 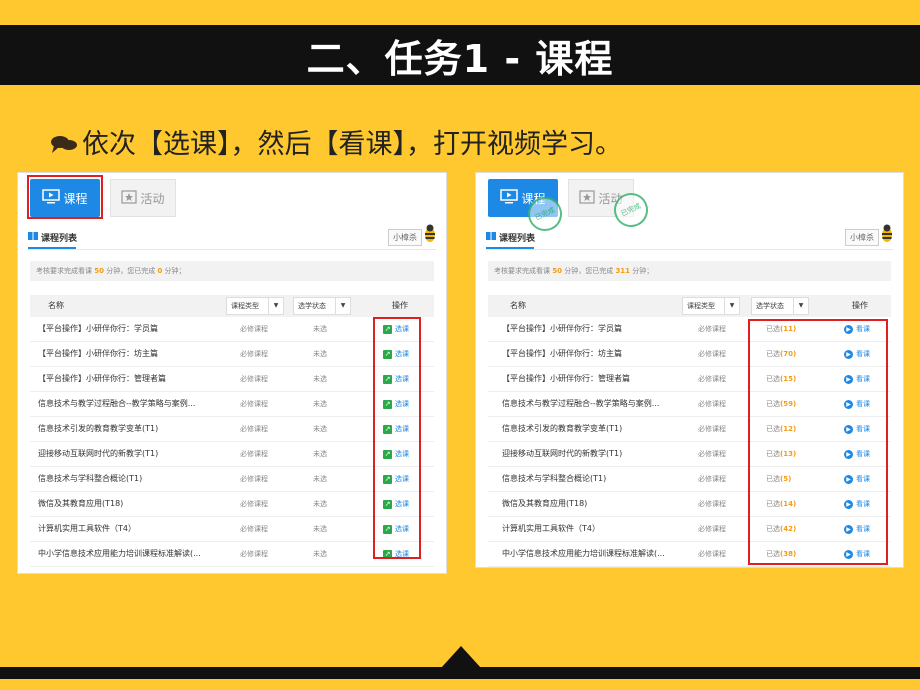 What do you see at coordinates (65, 197) in the screenshot?
I see `tab-course-highlight` at bounding box center [65, 197].